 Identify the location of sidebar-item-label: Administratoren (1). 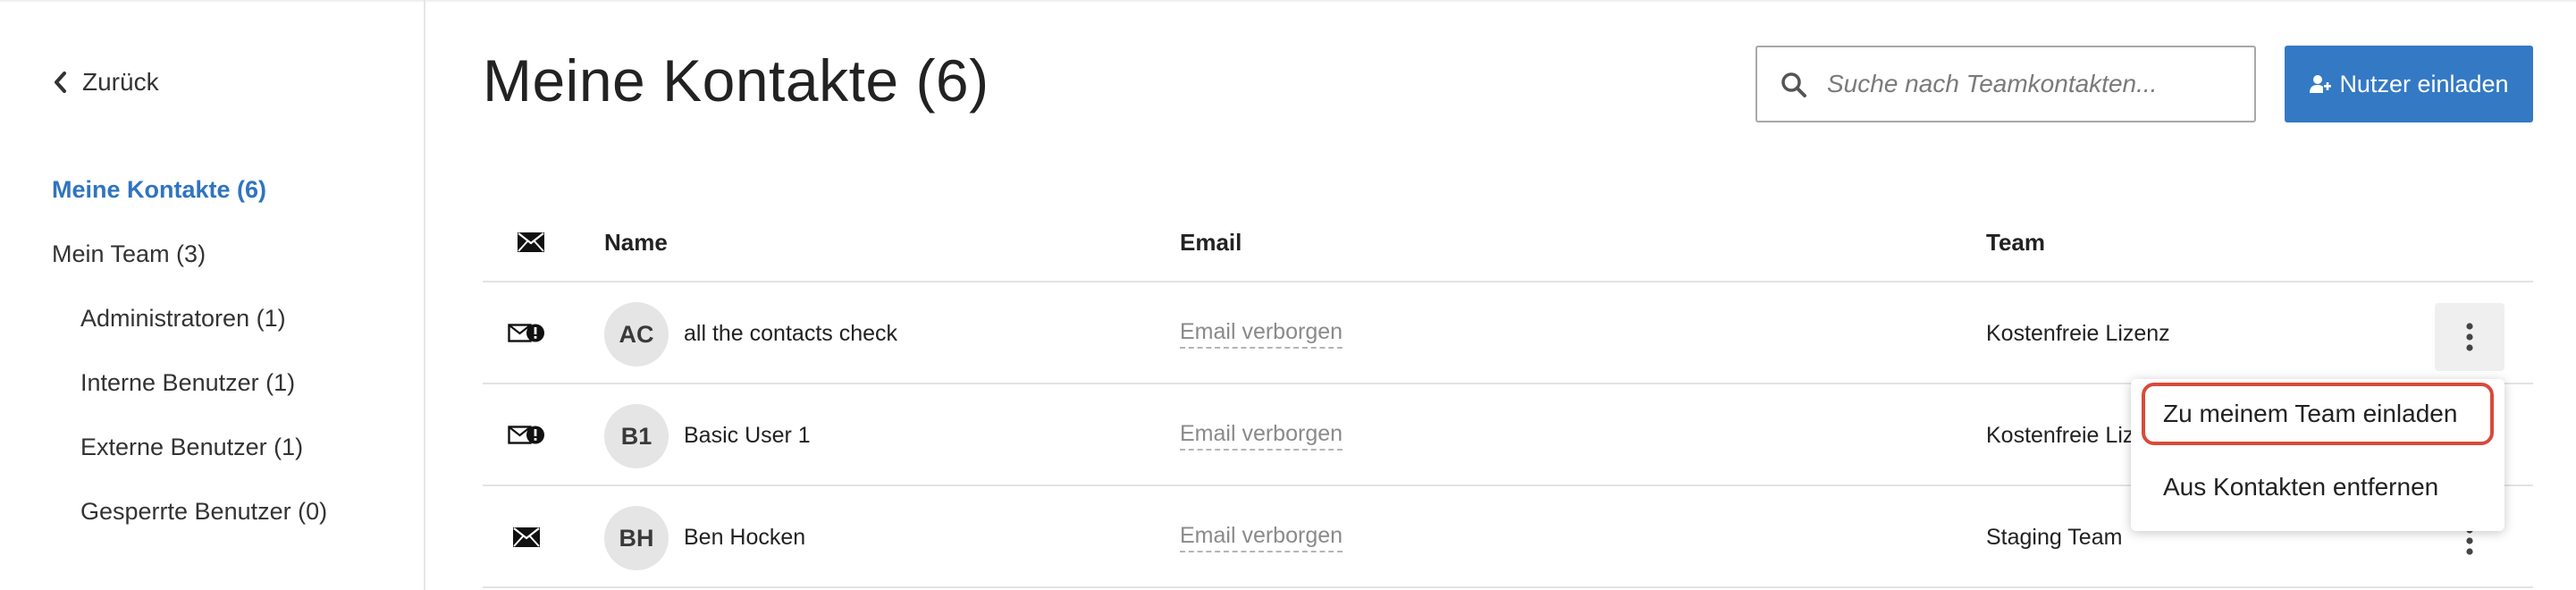
(183, 318).